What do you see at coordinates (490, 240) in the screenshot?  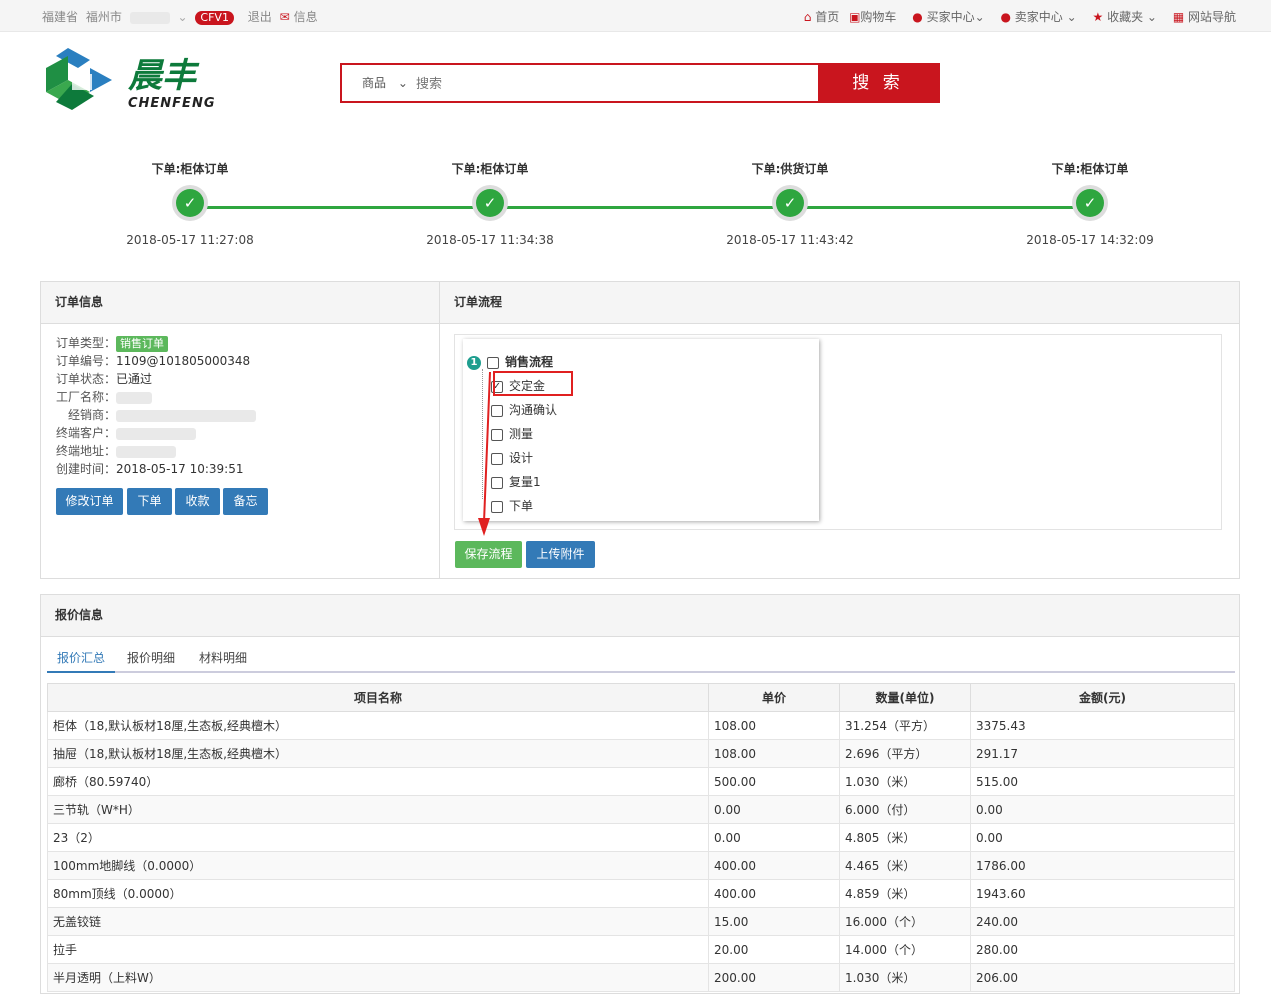 I see `step-time: 2018-05-17 11:34:38` at bounding box center [490, 240].